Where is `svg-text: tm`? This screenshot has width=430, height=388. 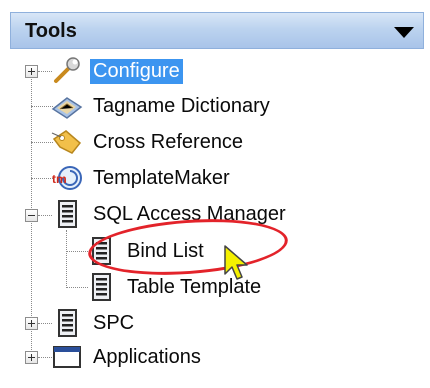 svg-text: tm is located at coordinates (59, 179).